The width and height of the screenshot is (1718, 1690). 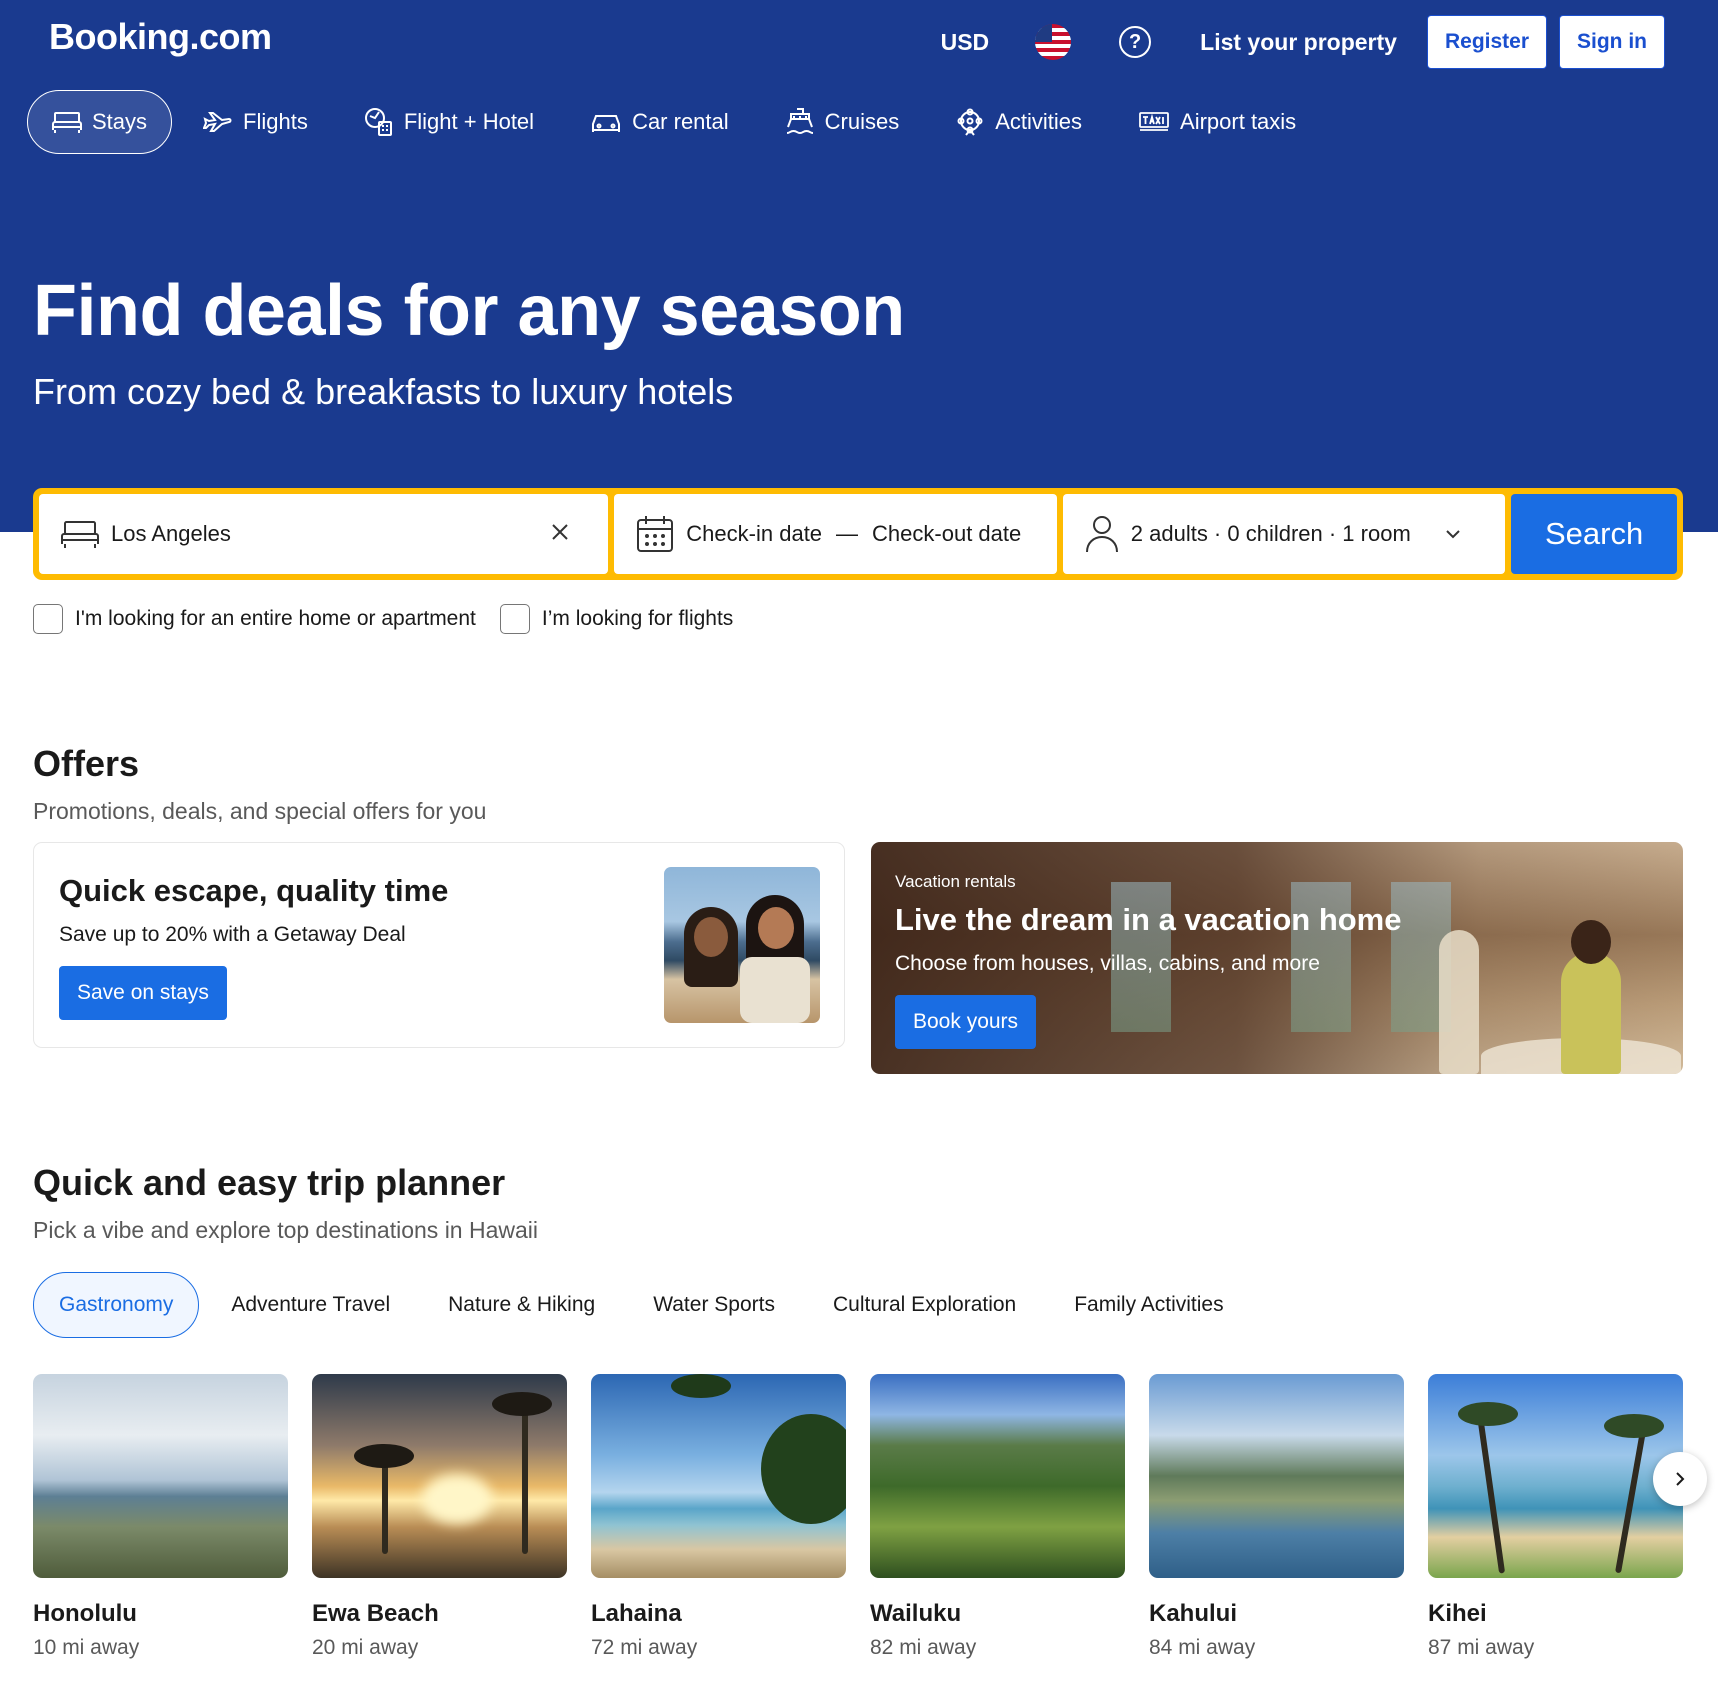 What do you see at coordinates (1298, 42) in the screenshot?
I see `list-property-link: List your property` at bounding box center [1298, 42].